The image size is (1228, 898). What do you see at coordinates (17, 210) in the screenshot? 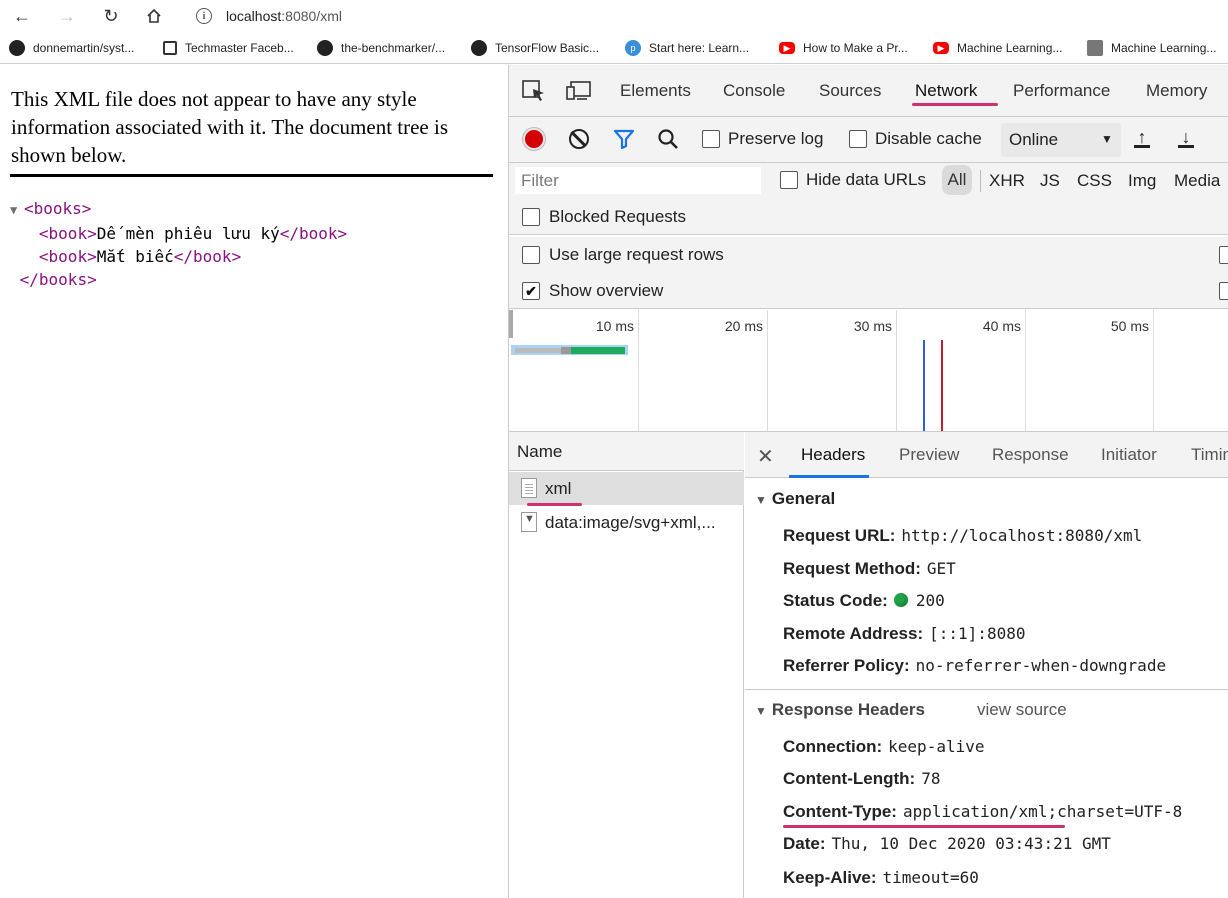
I see `collapse-triangle-icon: ▼` at bounding box center [17, 210].